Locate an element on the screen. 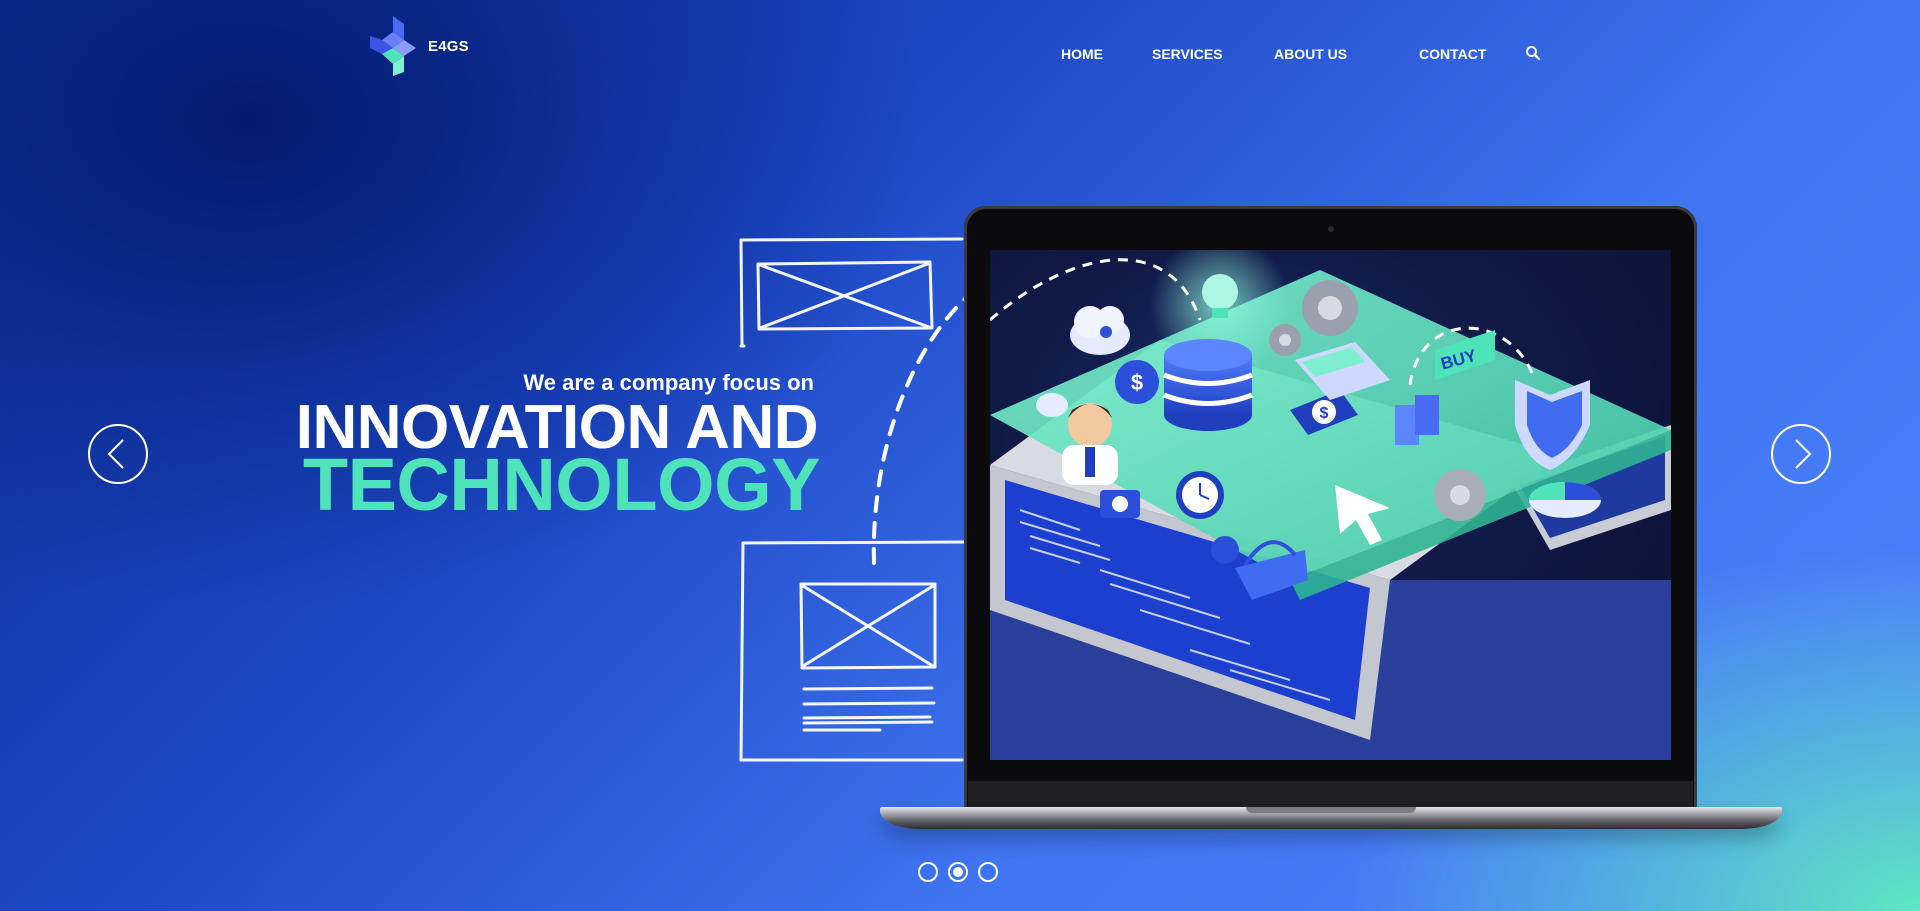  hero-title-line2: TECHNOLOGY is located at coordinates (561, 484).